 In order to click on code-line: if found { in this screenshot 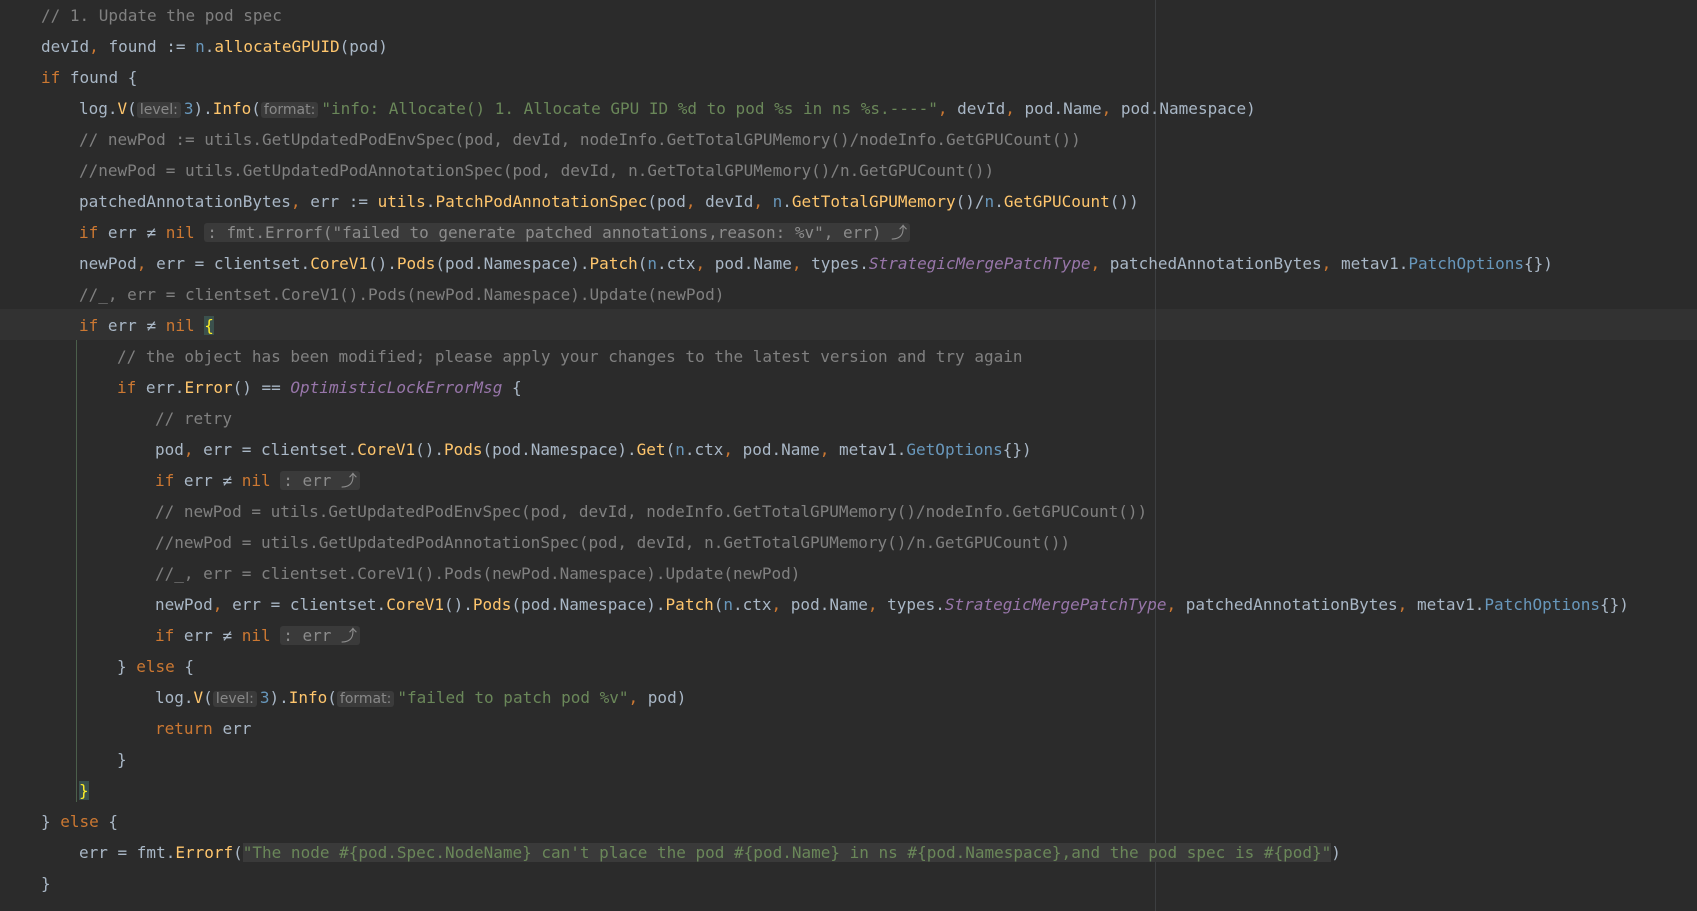, I will do `click(89, 77)`.